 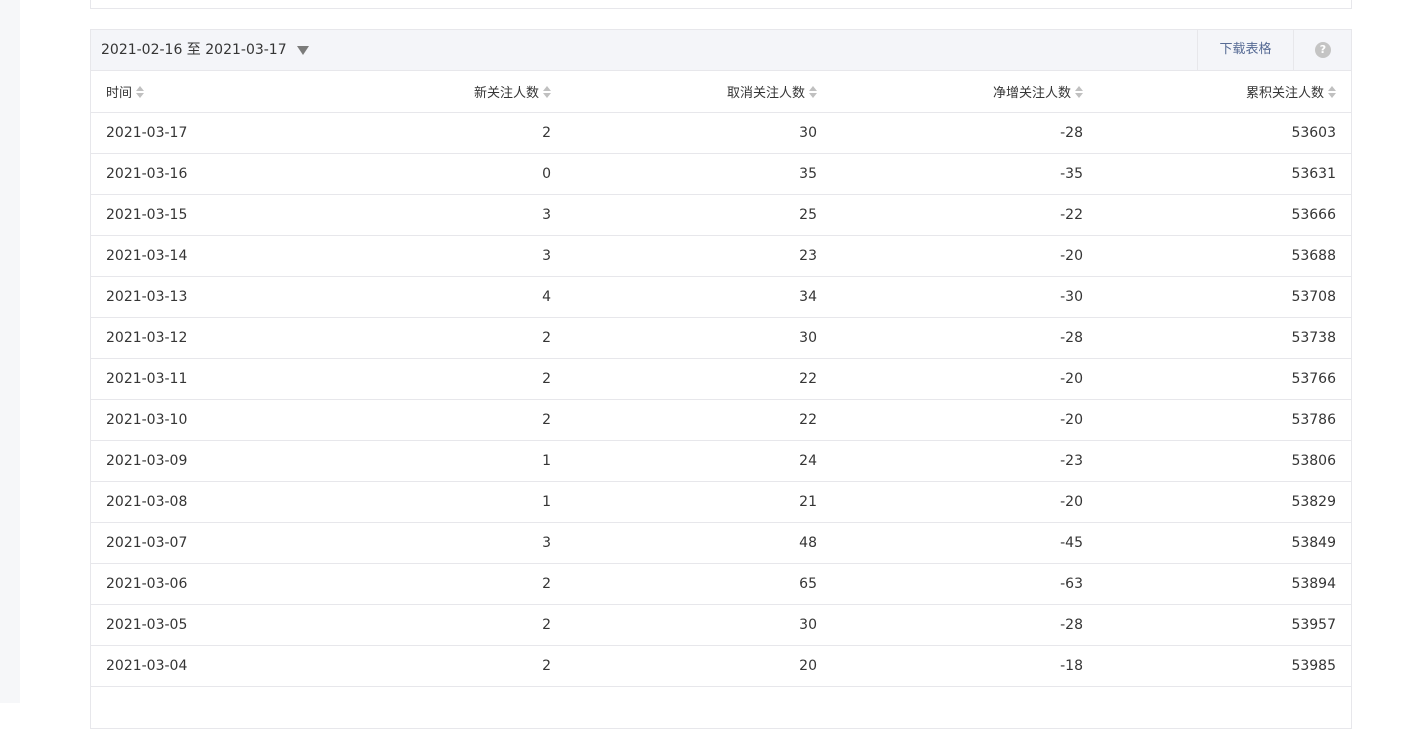 What do you see at coordinates (950, 543) in the screenshot?
I see `cell-net-growth: -45` at bounding box center [950, 543].